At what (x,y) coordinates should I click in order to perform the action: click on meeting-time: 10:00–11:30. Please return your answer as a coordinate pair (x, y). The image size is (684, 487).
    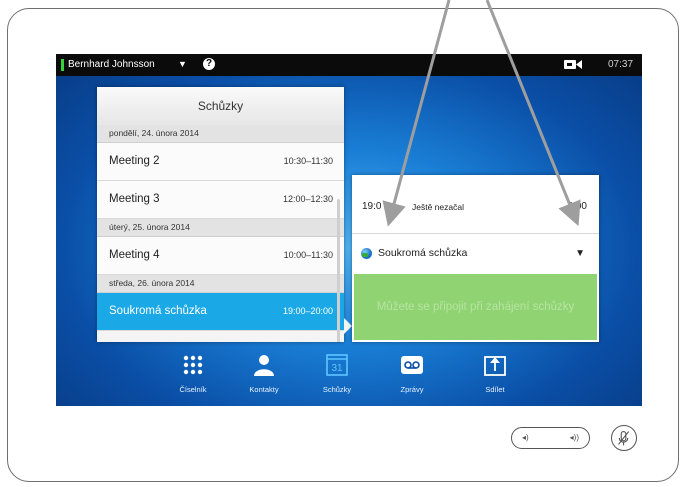
    Looking at the image, I should click on (308, 255).